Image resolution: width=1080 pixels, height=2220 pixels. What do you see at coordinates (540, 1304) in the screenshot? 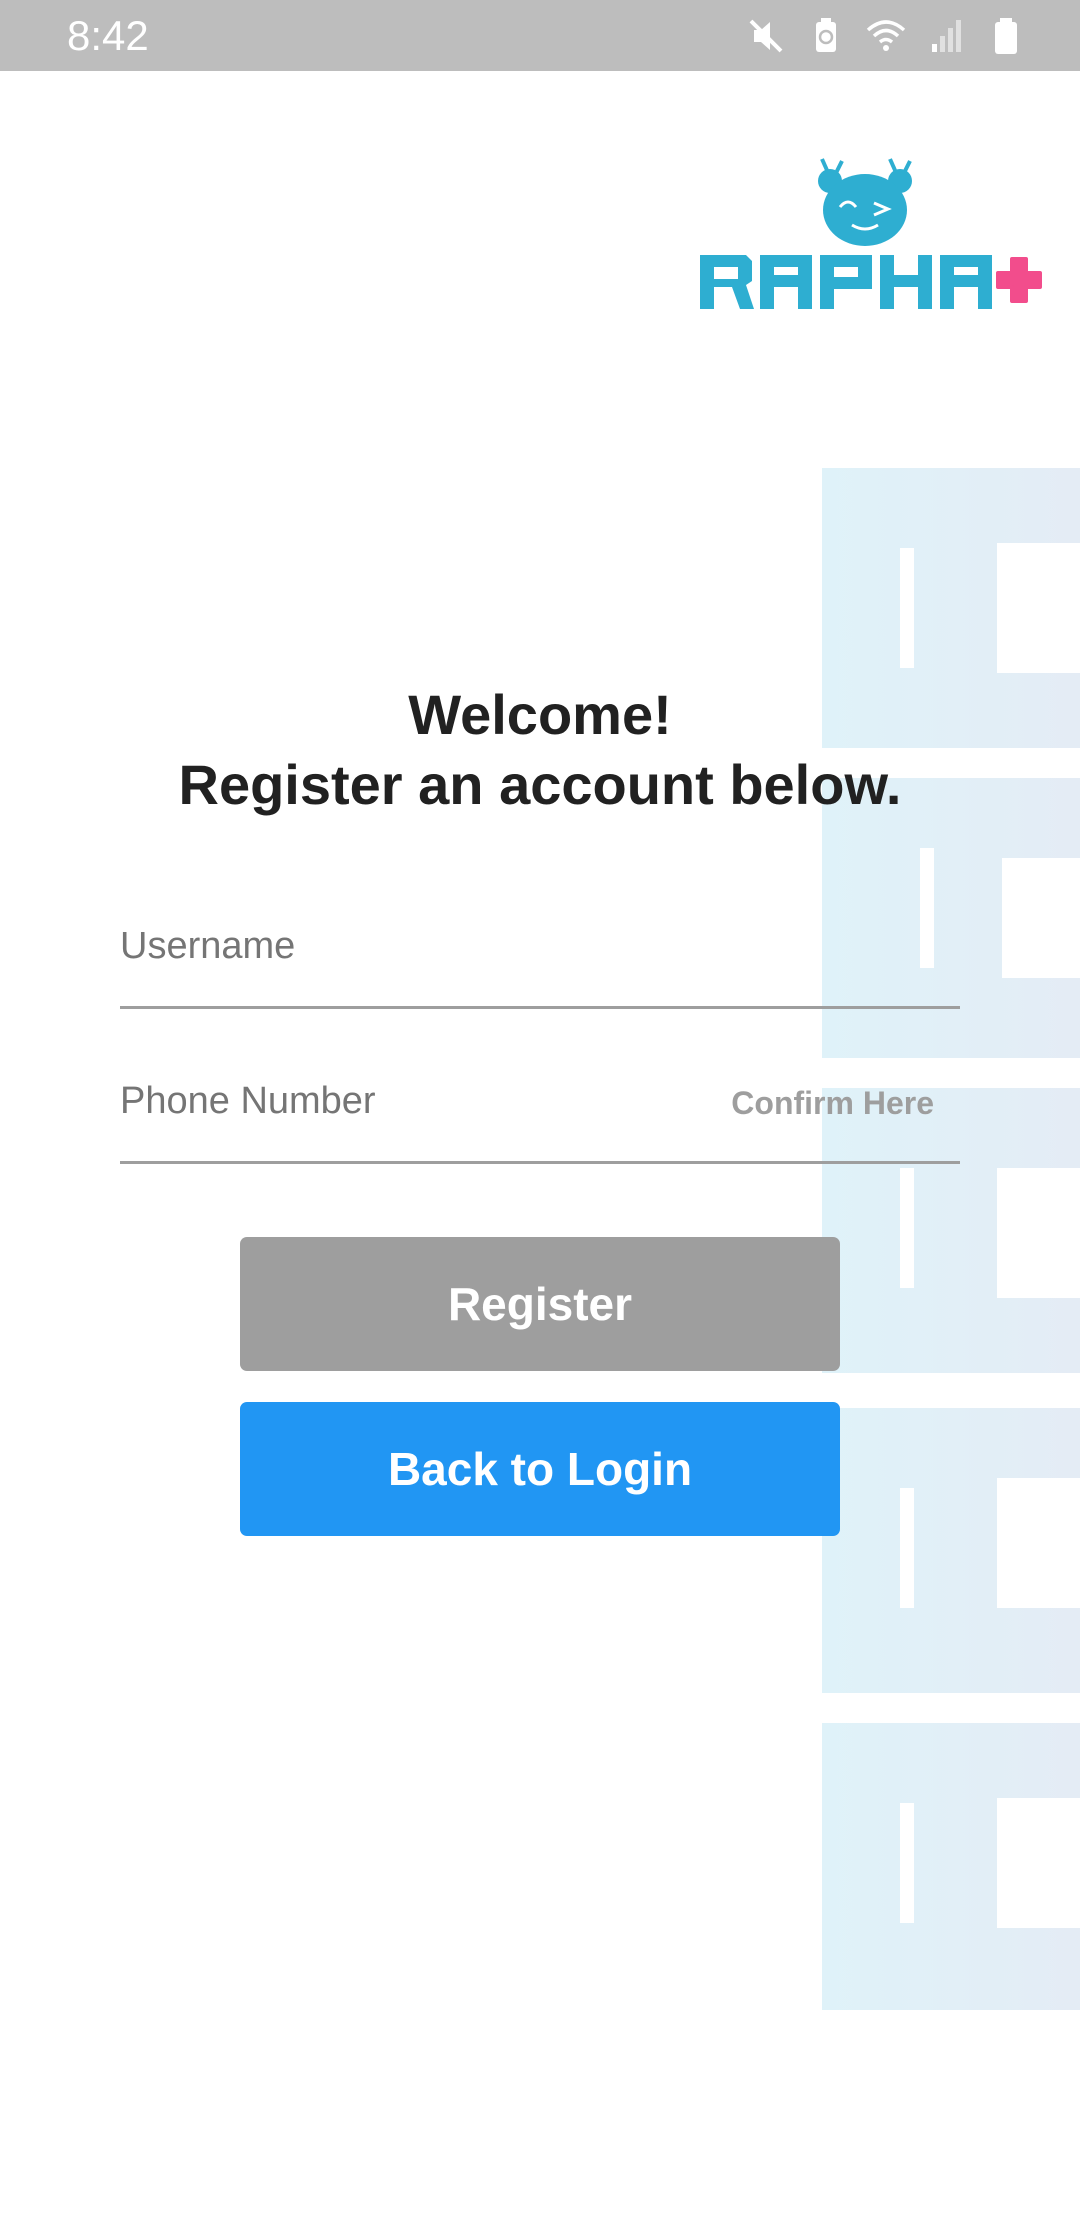
I see `register-button: Register` at bounding box center [540, 1304].